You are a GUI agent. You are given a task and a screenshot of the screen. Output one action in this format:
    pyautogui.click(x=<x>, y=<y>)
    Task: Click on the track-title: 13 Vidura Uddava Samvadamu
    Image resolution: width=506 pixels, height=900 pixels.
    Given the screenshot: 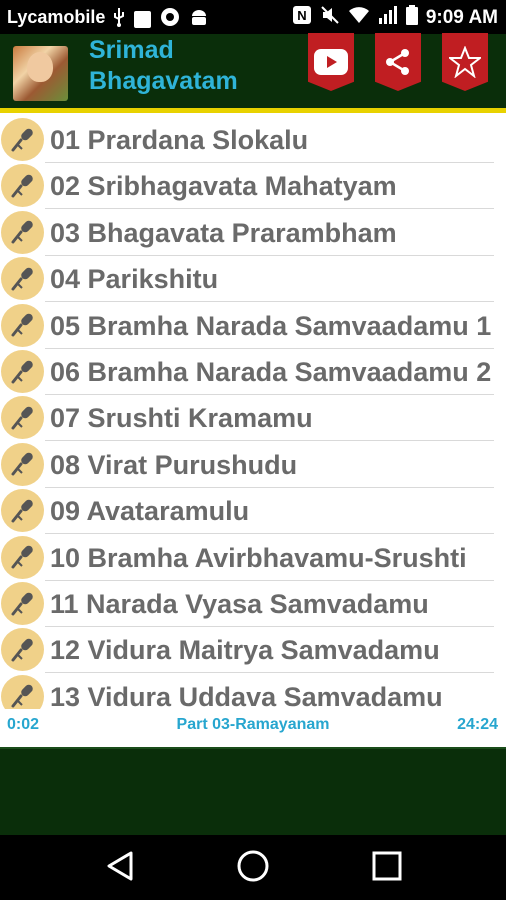 What is the action you would take?
    pyautogui.click(x=246, y=695)
    